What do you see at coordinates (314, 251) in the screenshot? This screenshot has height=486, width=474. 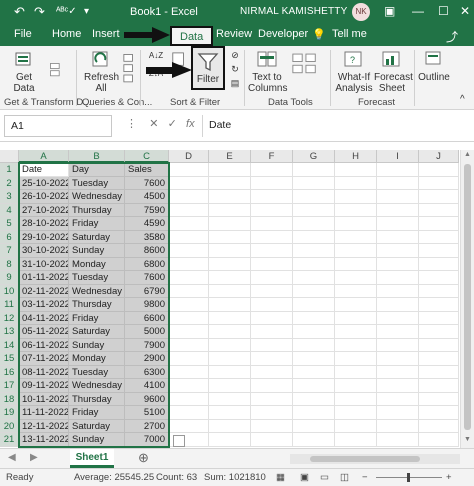 I see `cell-g7` at bounding box center [314, 251].